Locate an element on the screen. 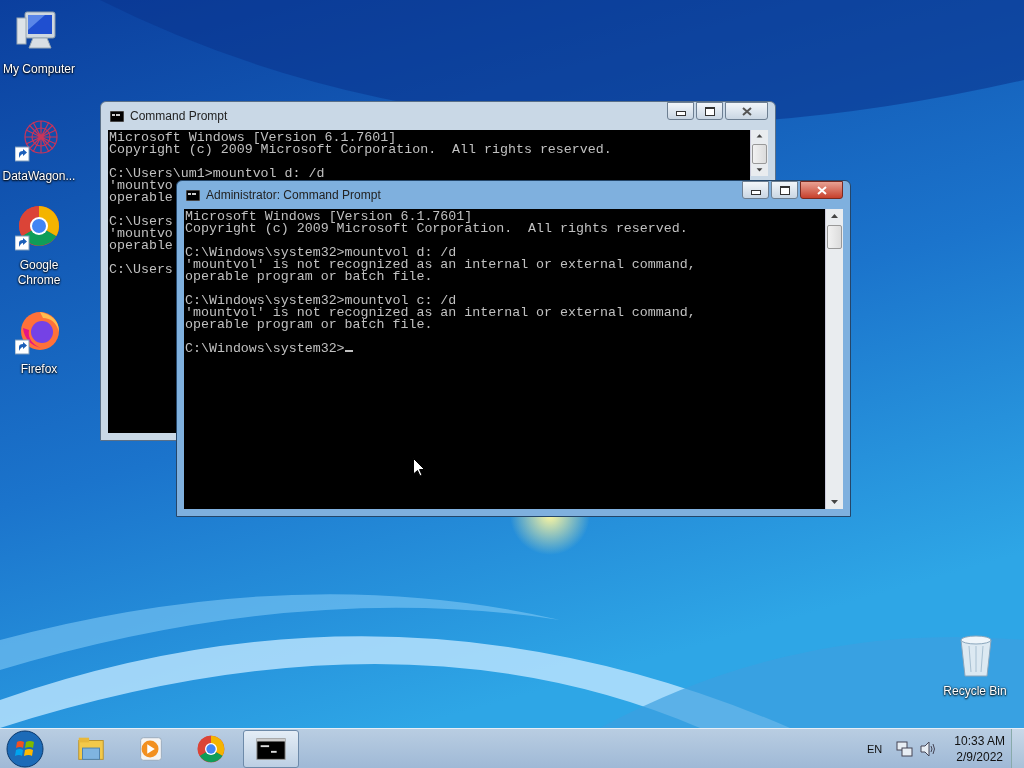 This screenshot has width=1024, height=768. icon-label: My Computer is located at coordinates (39, 69).